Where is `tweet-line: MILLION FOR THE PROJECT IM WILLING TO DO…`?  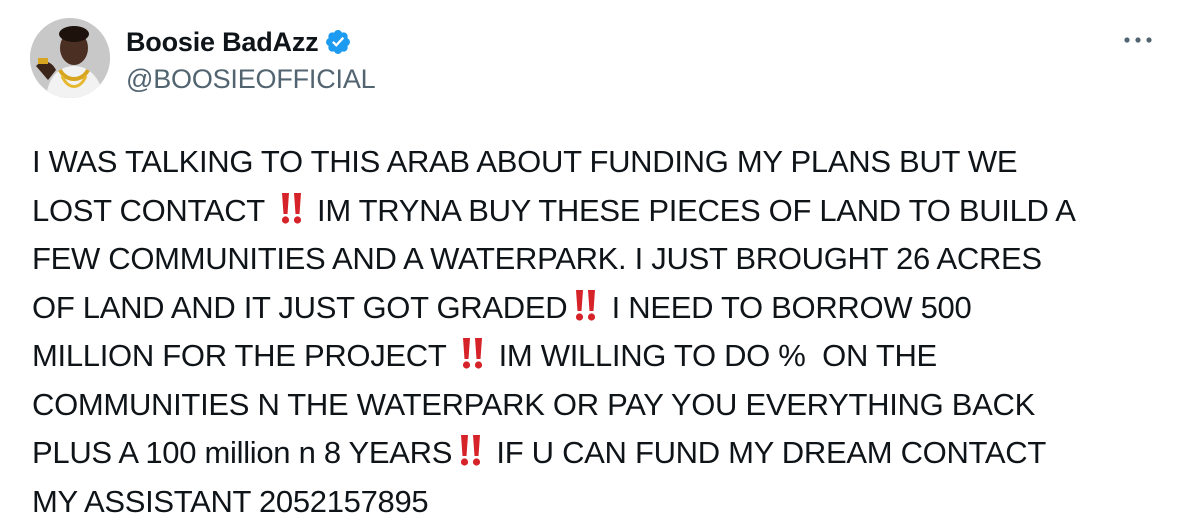
tweet-line: MILLION FOR THE PROJECT IM WILLING TO DO… is located at coordinates (593, 356).